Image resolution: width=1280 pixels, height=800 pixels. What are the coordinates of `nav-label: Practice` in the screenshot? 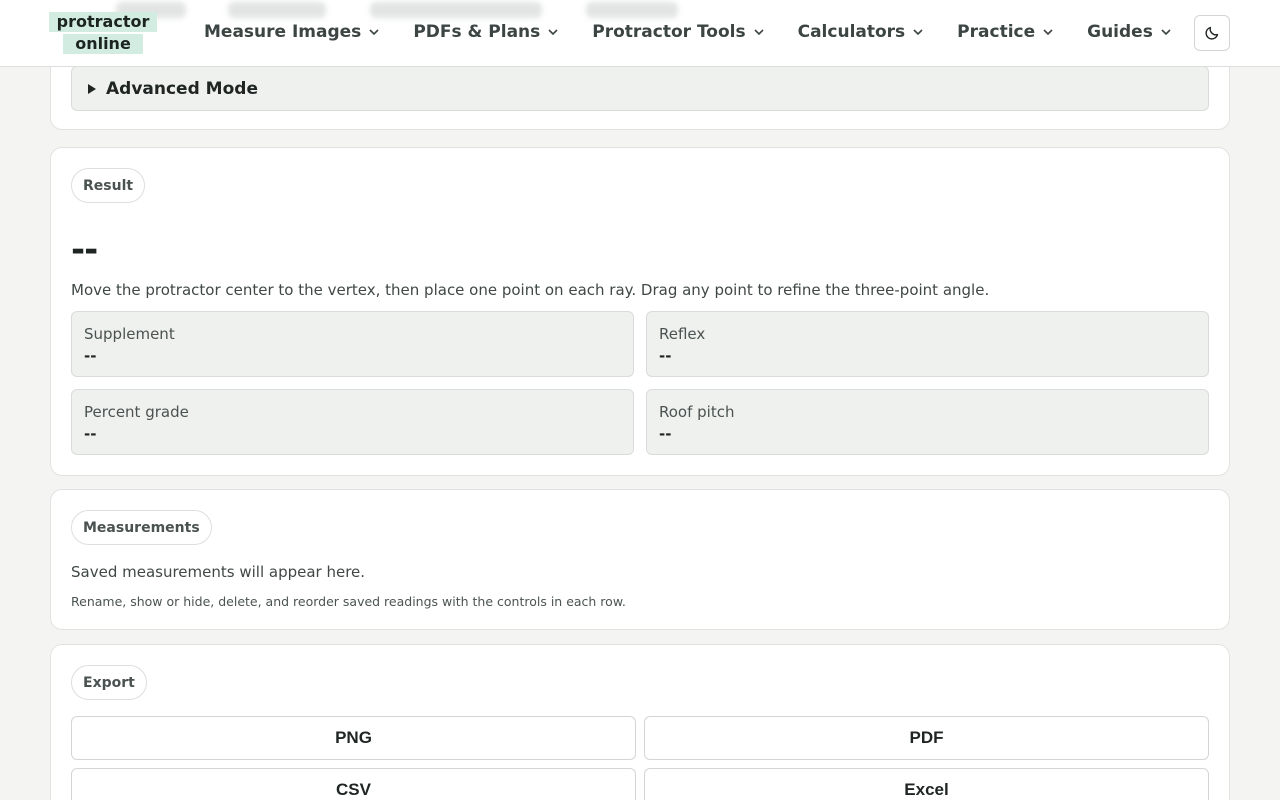 It's located at (996, 32).